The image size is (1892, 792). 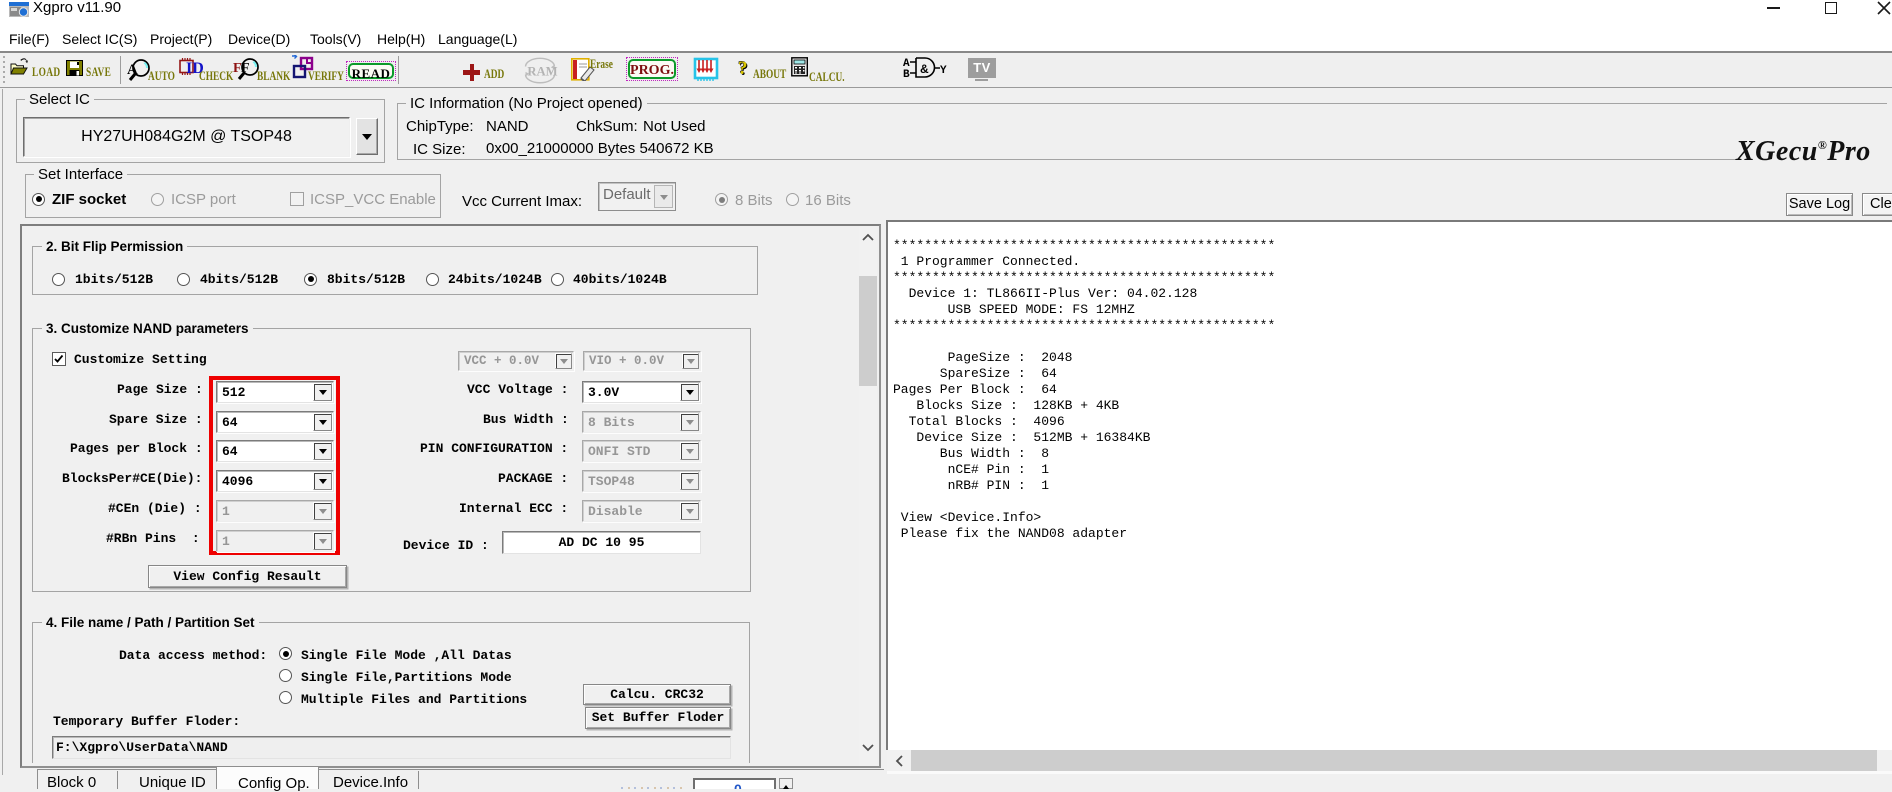 What do you see at coordinates (542, 72) in the screenshot?
I see `svg-text: RAM` at bounding box center [542, 72].